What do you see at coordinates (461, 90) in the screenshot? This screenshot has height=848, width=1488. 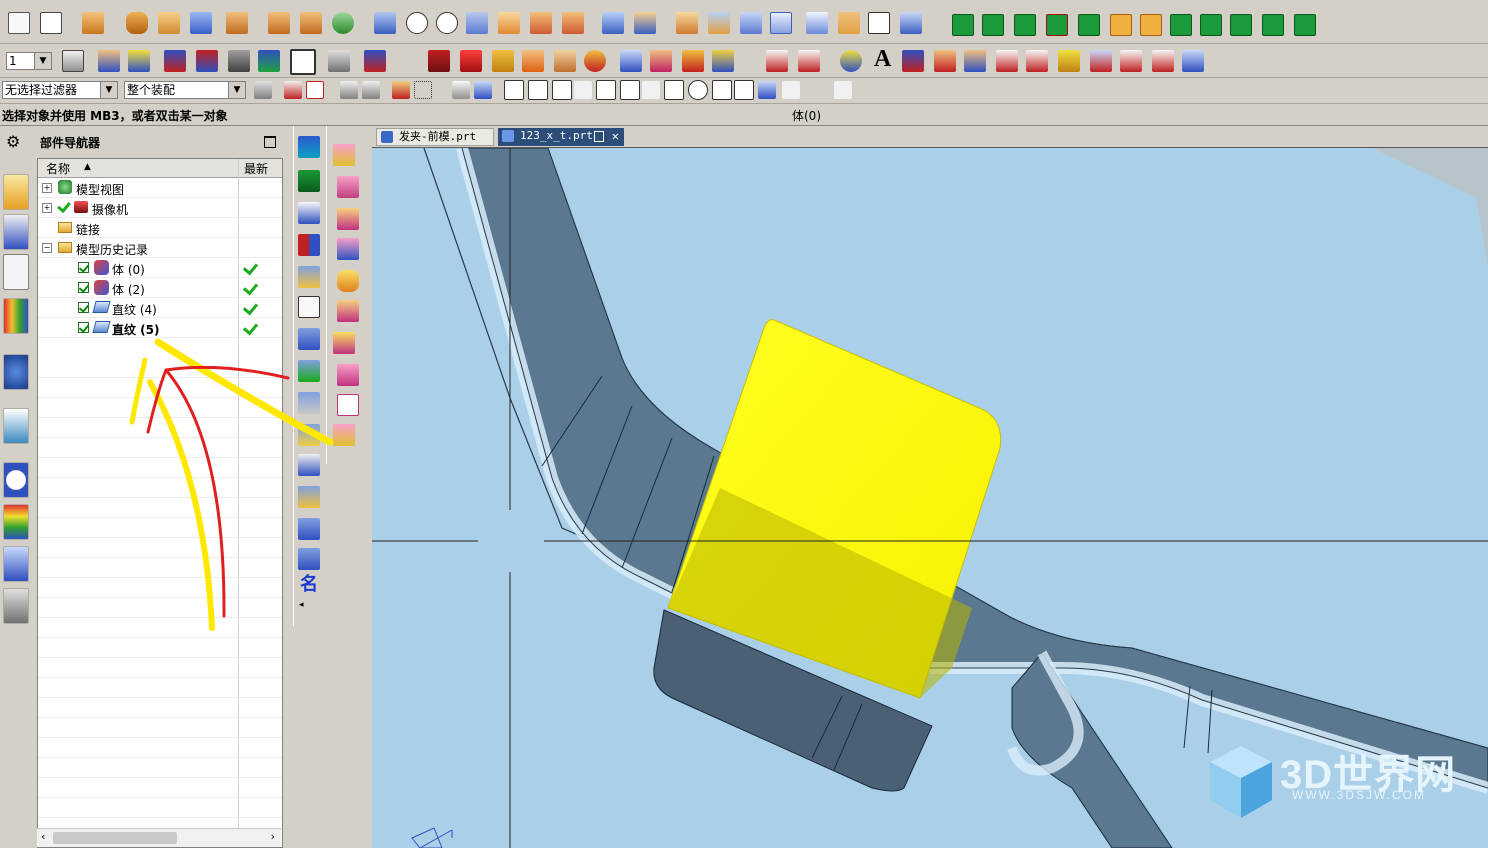 I see `select-body-icon` at bounding box center [461, 90].